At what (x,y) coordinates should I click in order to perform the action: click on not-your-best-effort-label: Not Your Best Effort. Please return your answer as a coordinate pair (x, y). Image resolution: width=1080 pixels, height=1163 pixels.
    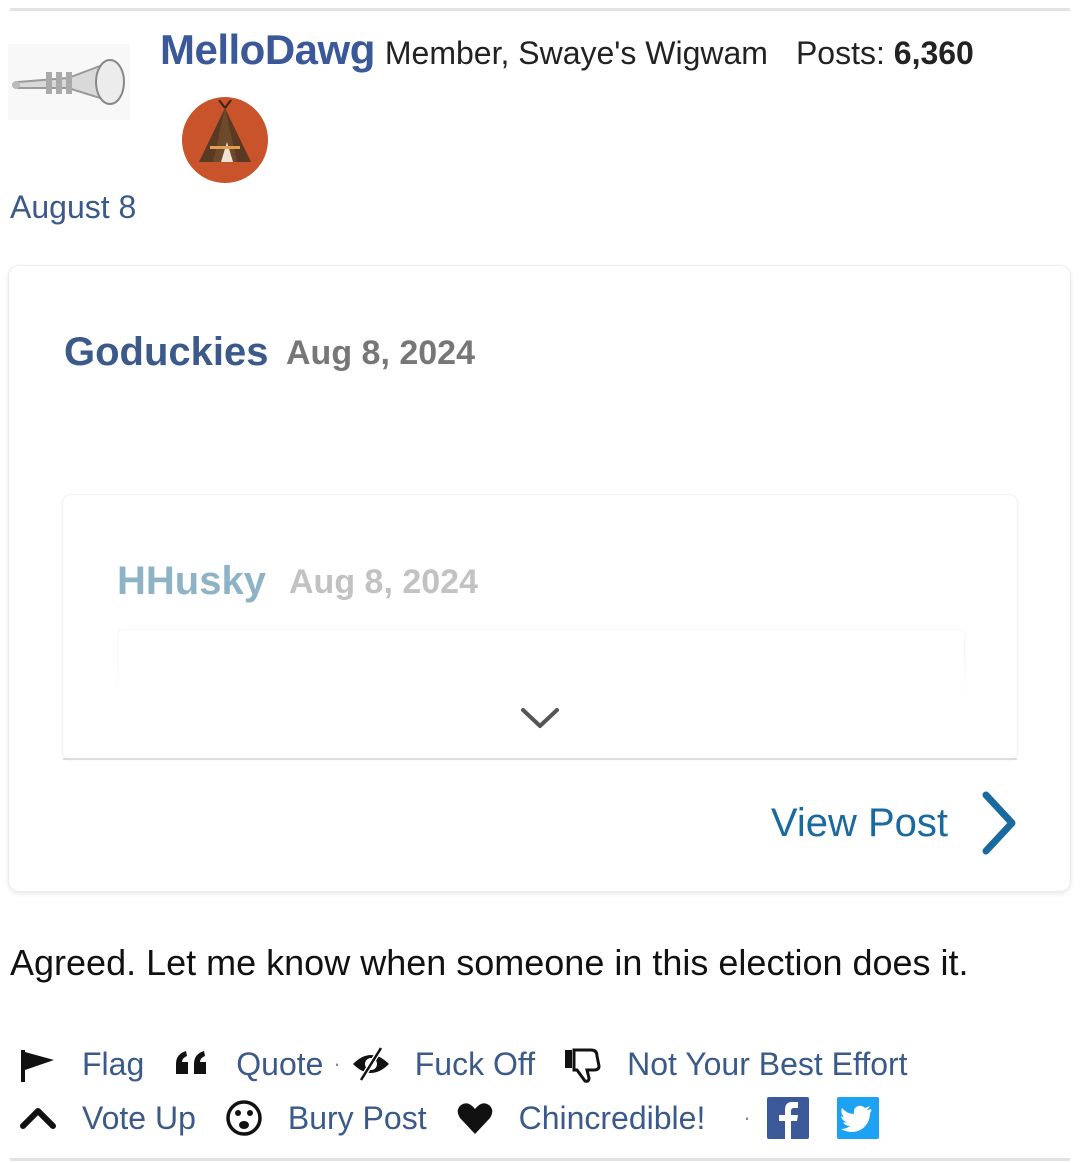
    Looking at the image, I should click on (767, 1063).